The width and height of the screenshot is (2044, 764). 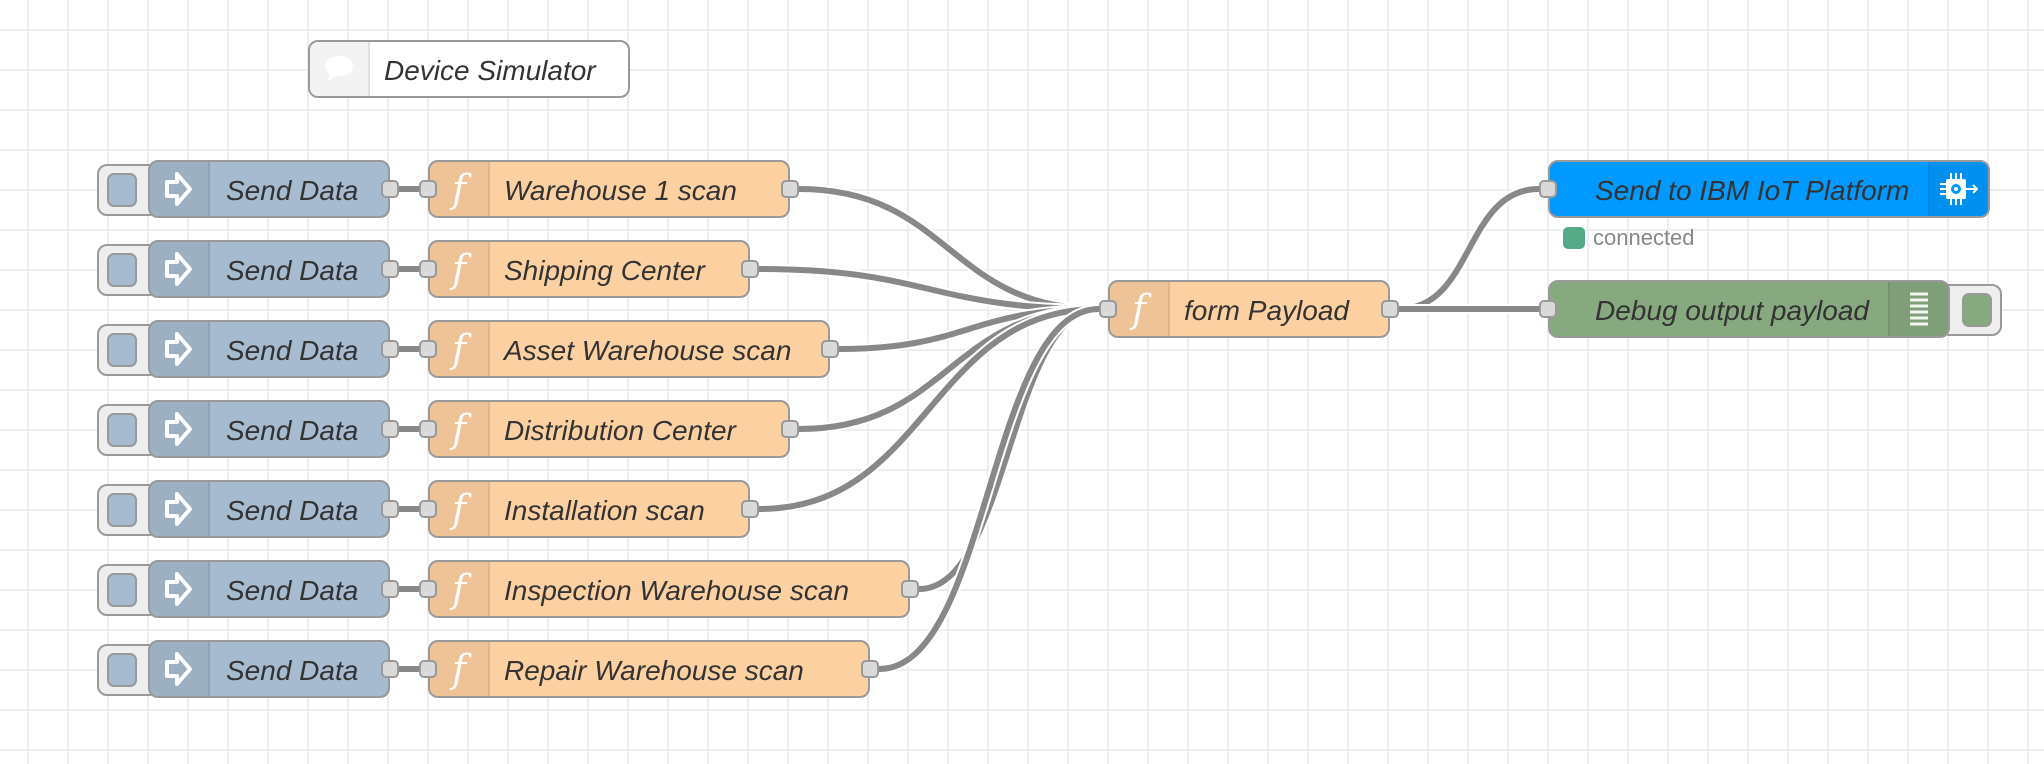 I want to click on wire-form-payload-to-ibm, so click(x=1469, y=249).